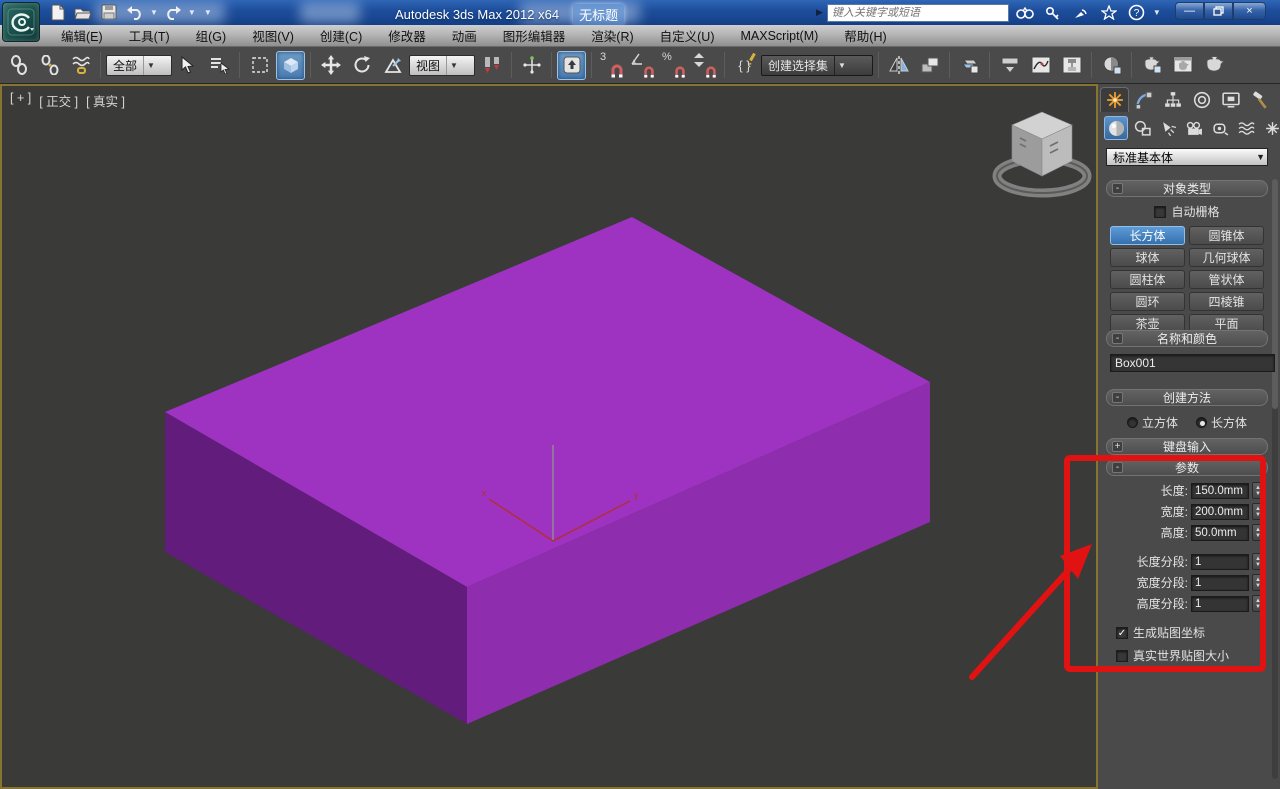 The height and width of the screenshot is (789, 1280). What do you see at coordinates (534, 35) in the screenshot?
I see `menu-graph-editors: 图形编辑器` at bounding box center [534, 35].